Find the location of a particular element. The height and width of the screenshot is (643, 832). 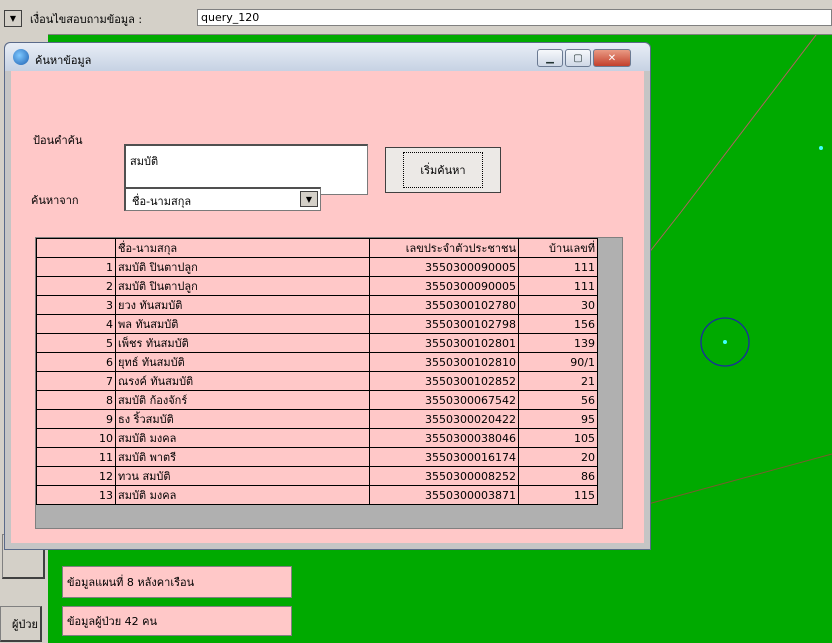

maximize-button: ▢ is located at coordinates (578, 58).